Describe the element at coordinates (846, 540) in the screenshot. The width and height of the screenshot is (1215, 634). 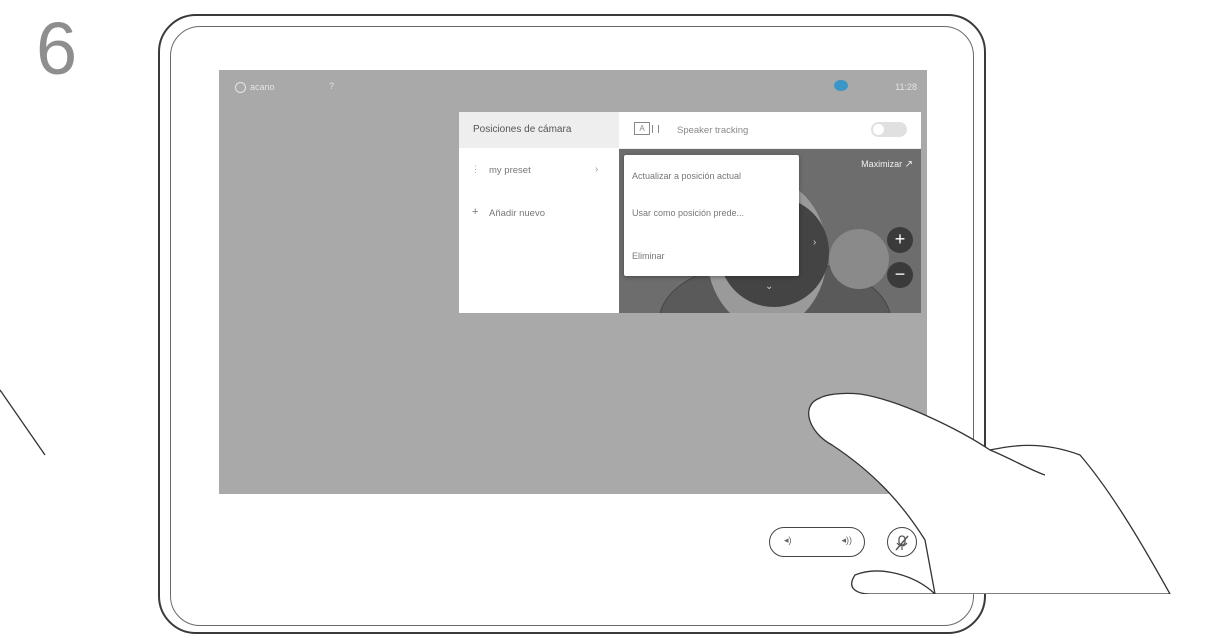
I see `volume-up-icon: ◂))` at that location.